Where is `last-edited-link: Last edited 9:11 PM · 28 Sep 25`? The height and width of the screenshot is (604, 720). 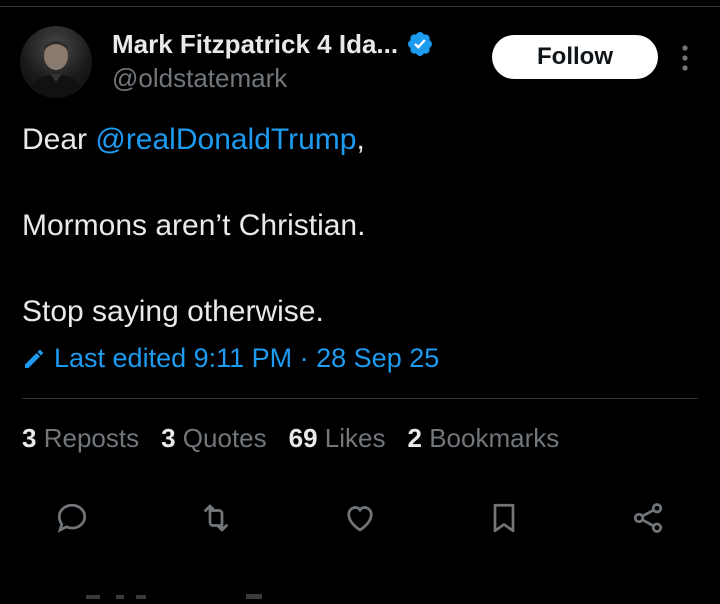 last-edited-link: Last edited 9:11 PM · 28 Sep 25 is located at coordinates (230, 358).